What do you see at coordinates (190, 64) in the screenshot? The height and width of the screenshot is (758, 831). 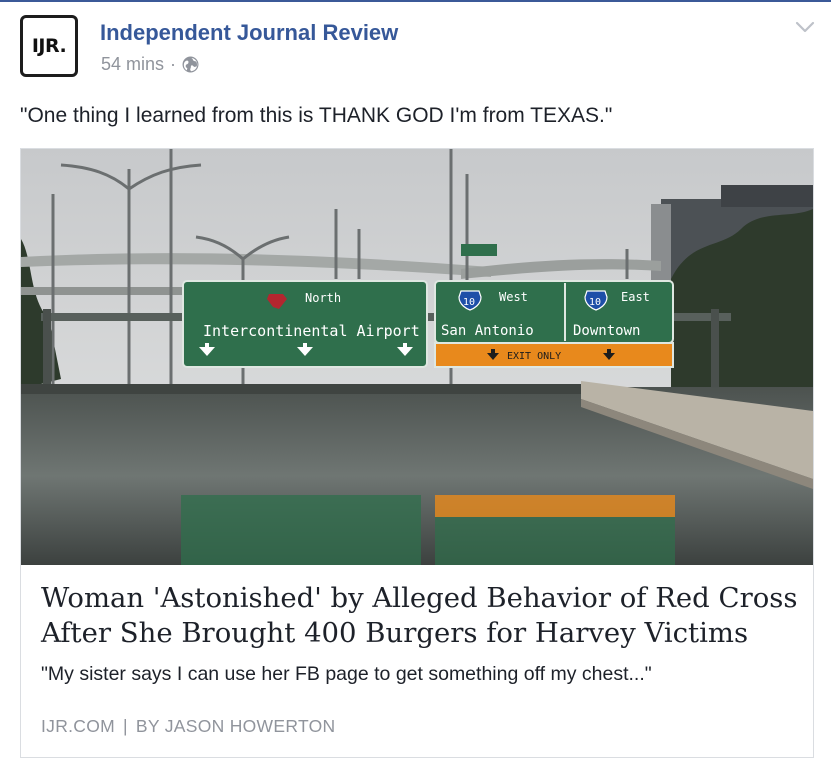 I see `globe-icon` at bounding box center [190, 64].